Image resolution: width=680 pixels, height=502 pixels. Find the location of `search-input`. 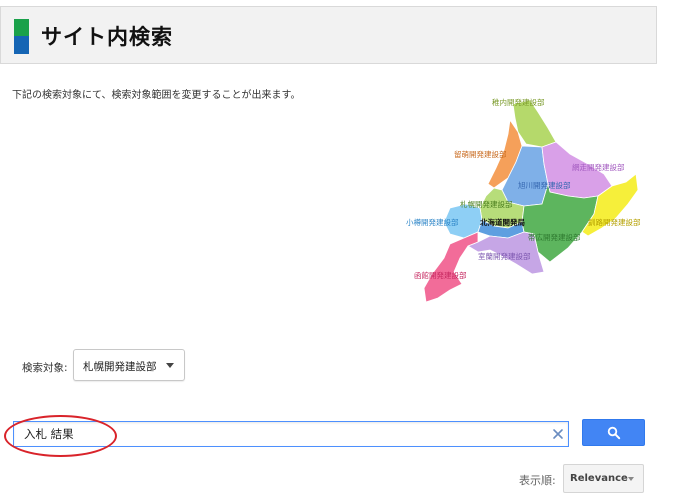

search-input is located at coordinates (279, 434).